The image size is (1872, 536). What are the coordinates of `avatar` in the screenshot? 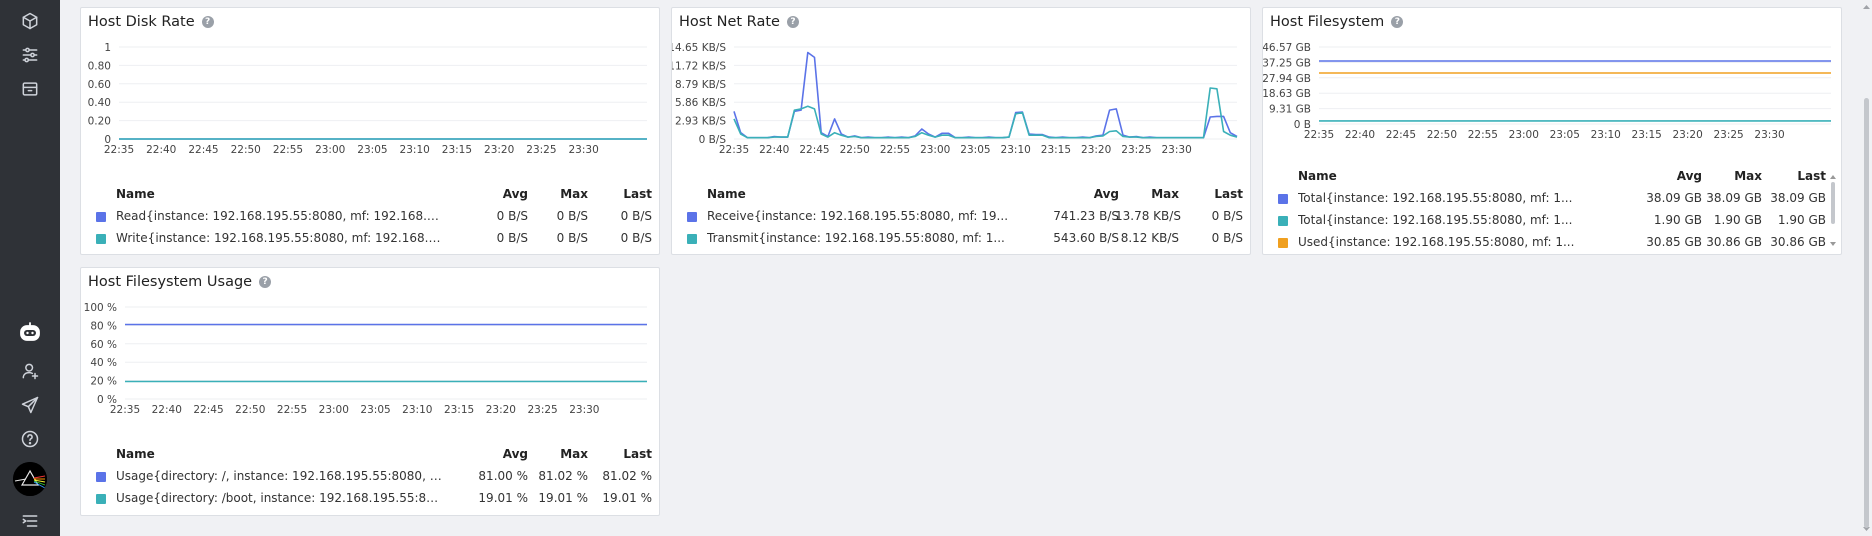 It's located at (30, 479).